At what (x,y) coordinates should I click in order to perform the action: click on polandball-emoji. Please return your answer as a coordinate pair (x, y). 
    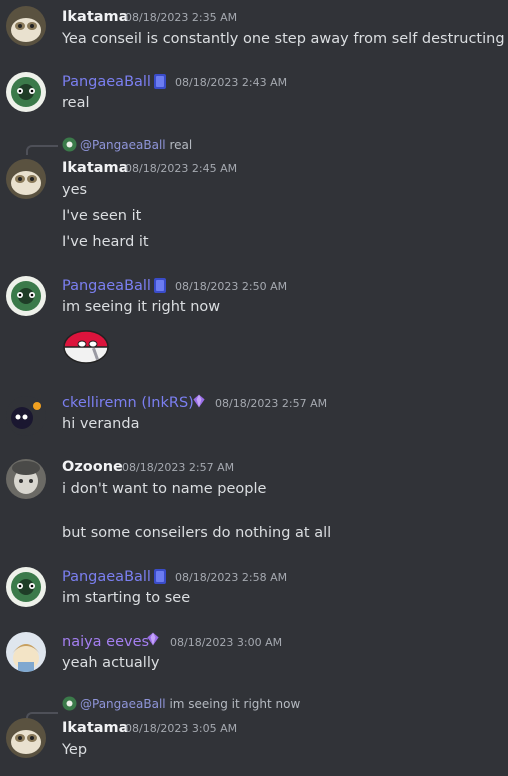
    Looking at the image, I should click on (86, 346).